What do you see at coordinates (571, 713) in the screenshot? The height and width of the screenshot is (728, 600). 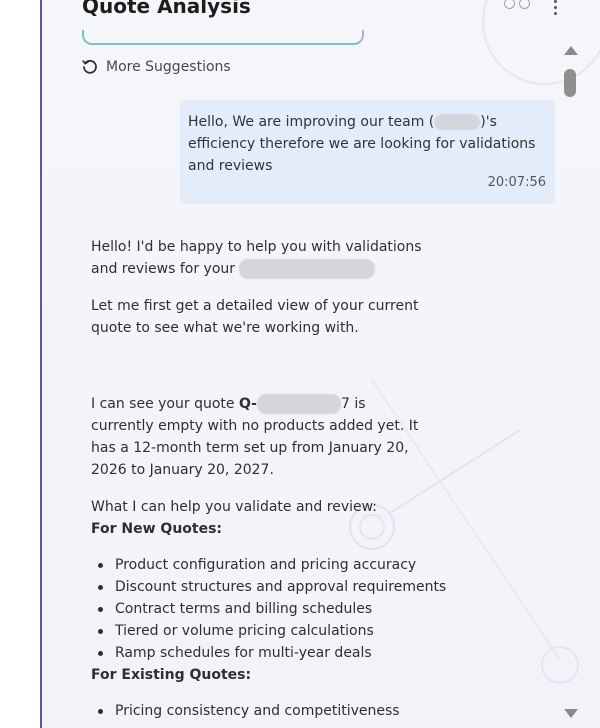 I see `scroll-down-arrow-icon` at bounding box center [571, 713].